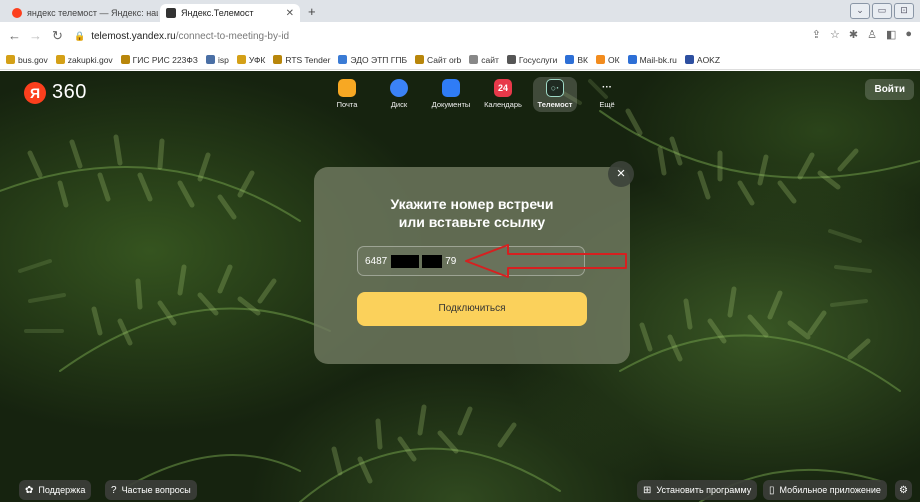 The width and height of the screenshot is (920, 502). What do you see at coordinates (347, 88) in the screenshot?
I see `mail-icon` at bounding box center [347, 88].